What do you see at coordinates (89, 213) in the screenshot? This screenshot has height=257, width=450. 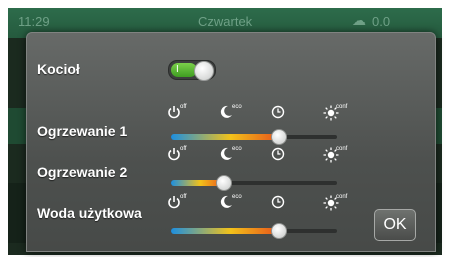 I see `hot-water-label: Woda użytkowa` at bounding box center [89, 213].